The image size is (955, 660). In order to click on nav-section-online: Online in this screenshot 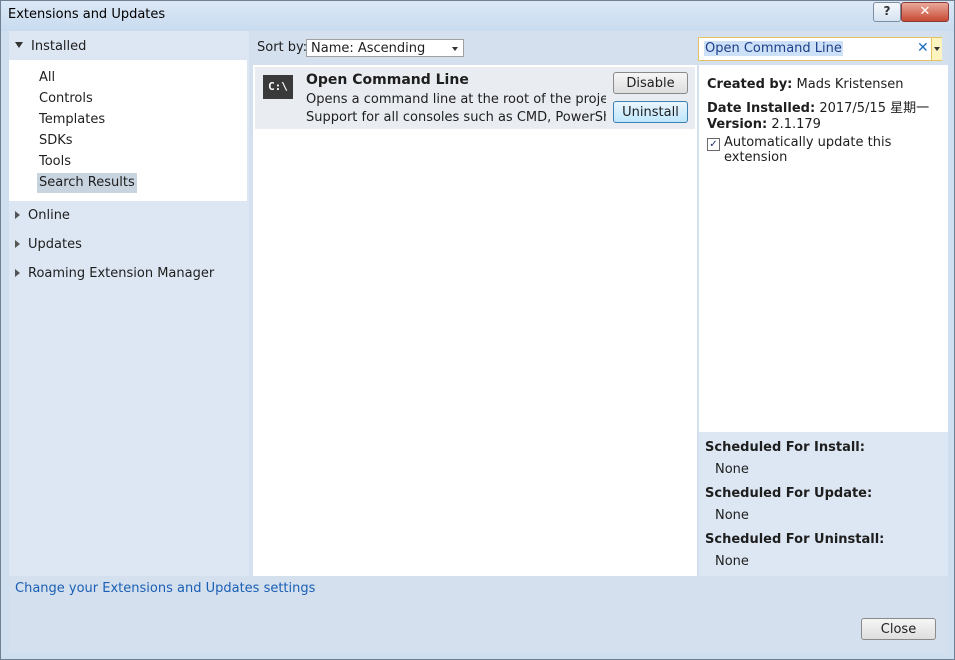, I will do `click(42, 215)`.